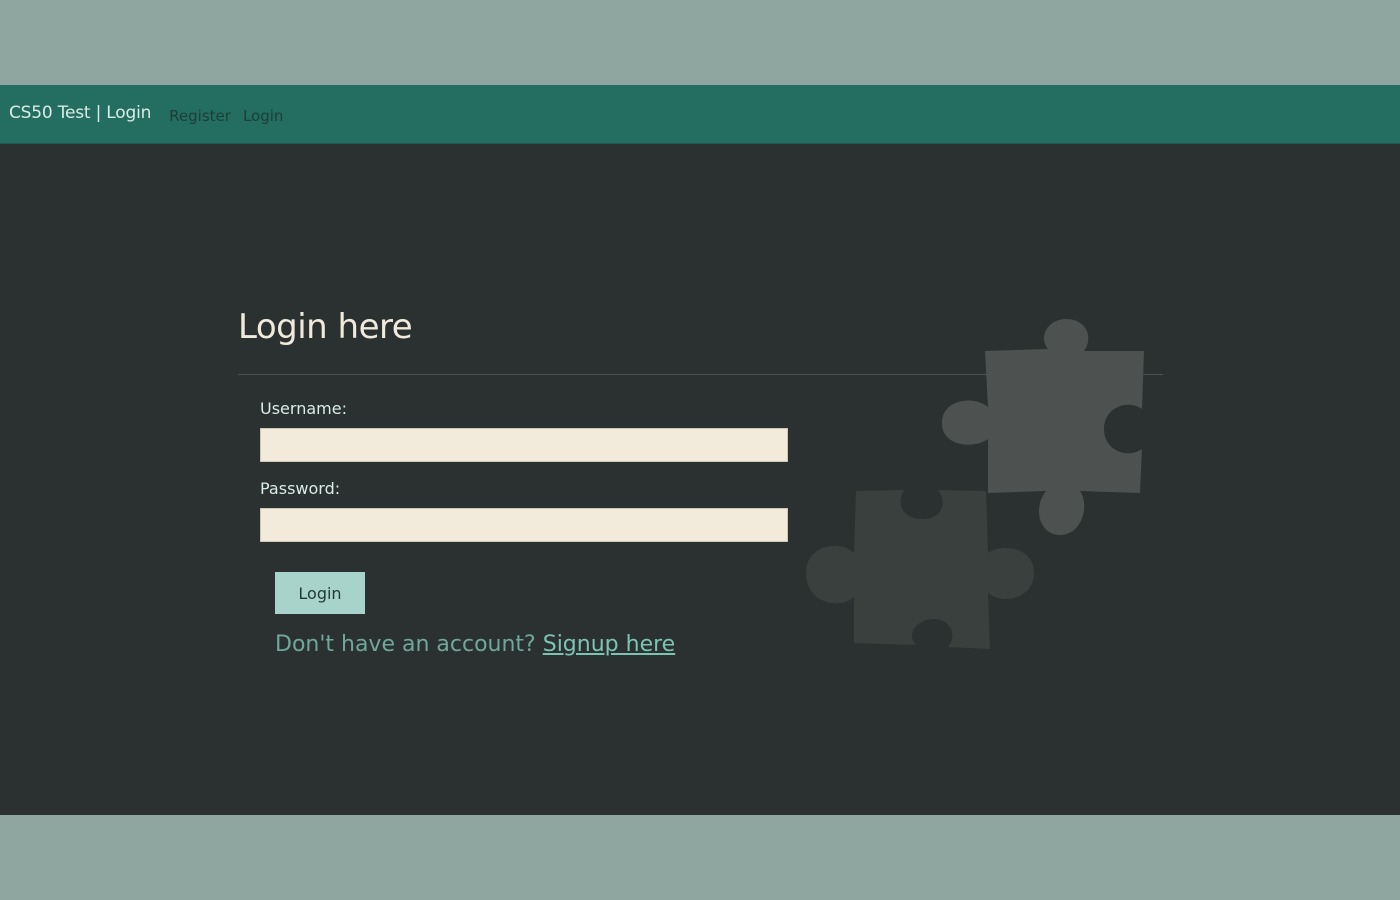 Image resolution: width=1400 pixels, height=900 pixels. I want to click on signup-link: Signup here, so click(609, 644).